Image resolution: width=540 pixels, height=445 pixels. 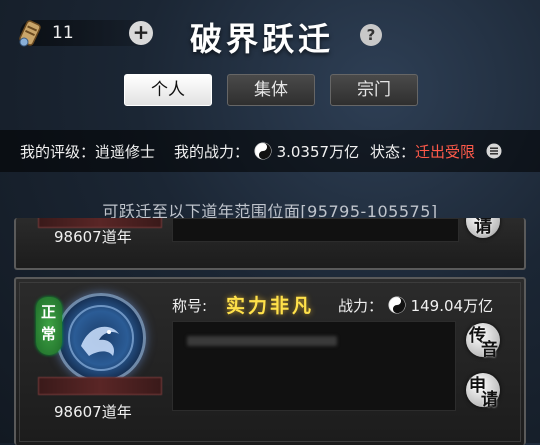 I want to click on rating-info: 我的评级：逍遥修士, so click(x=87, y=151).